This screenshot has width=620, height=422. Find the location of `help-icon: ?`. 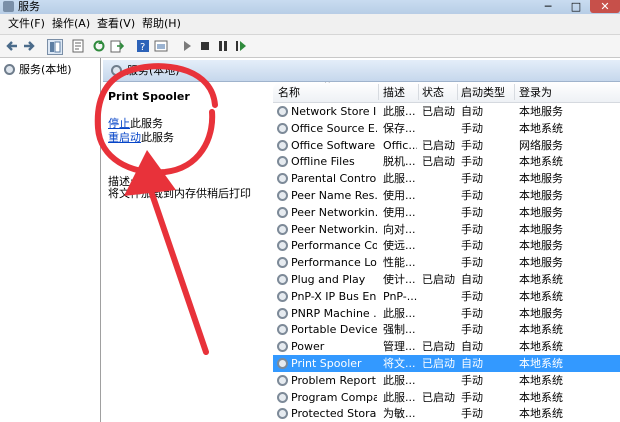

help-icon: ? is located at coordinates (143, 46).